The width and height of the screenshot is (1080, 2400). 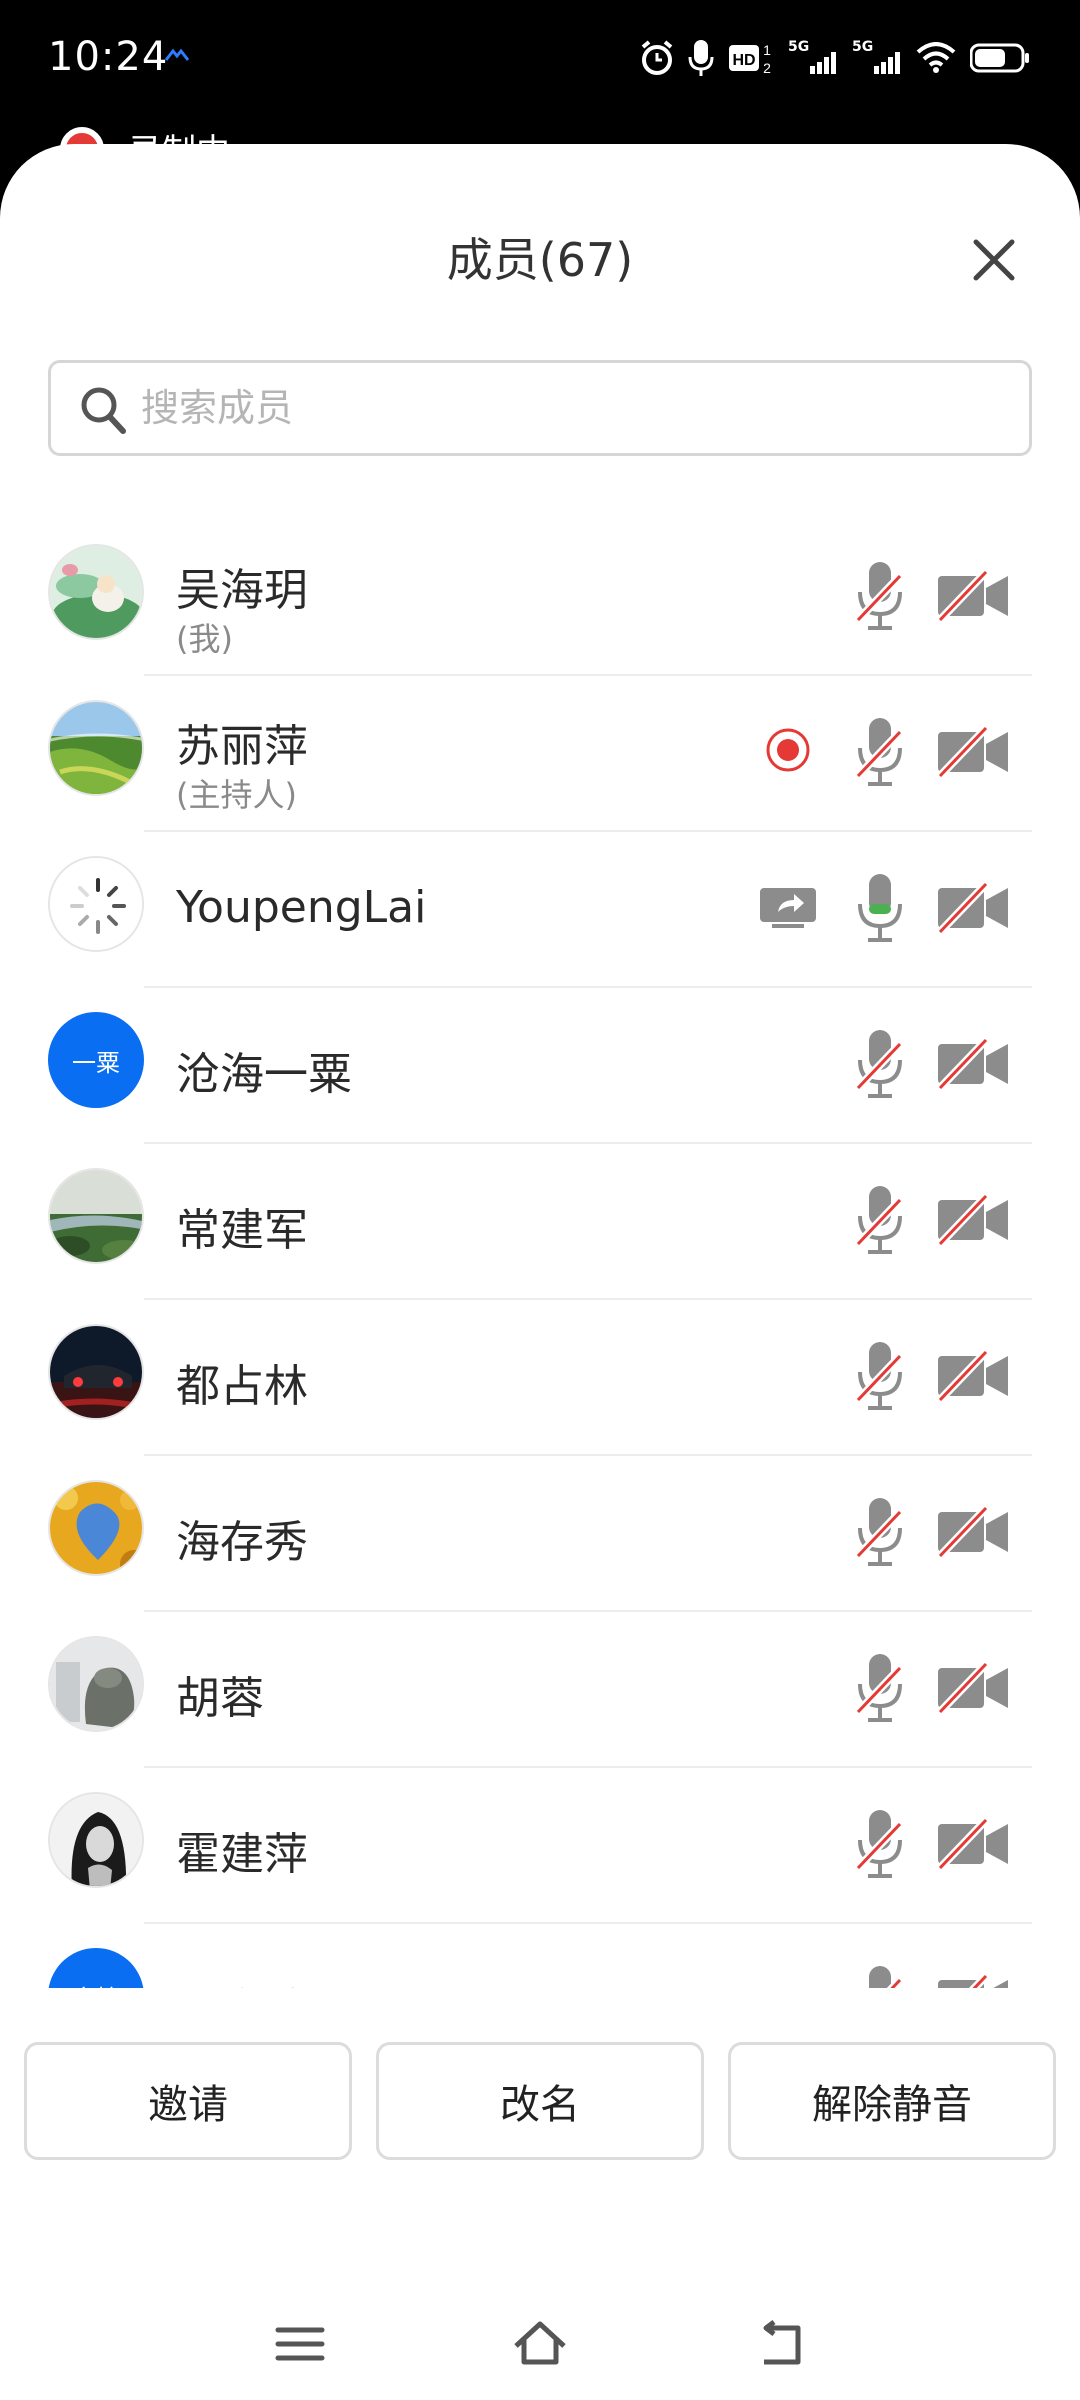 What do you see at coordinates (540, 1378) in the screenshot?
I see `member-row: 都占林` at bounding box center [540, 1378].